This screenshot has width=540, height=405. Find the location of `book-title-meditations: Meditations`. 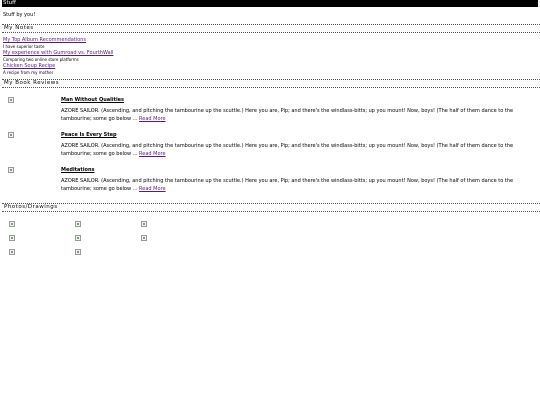

book-title-meditations: Meditations is located at coordinates (78, 170).